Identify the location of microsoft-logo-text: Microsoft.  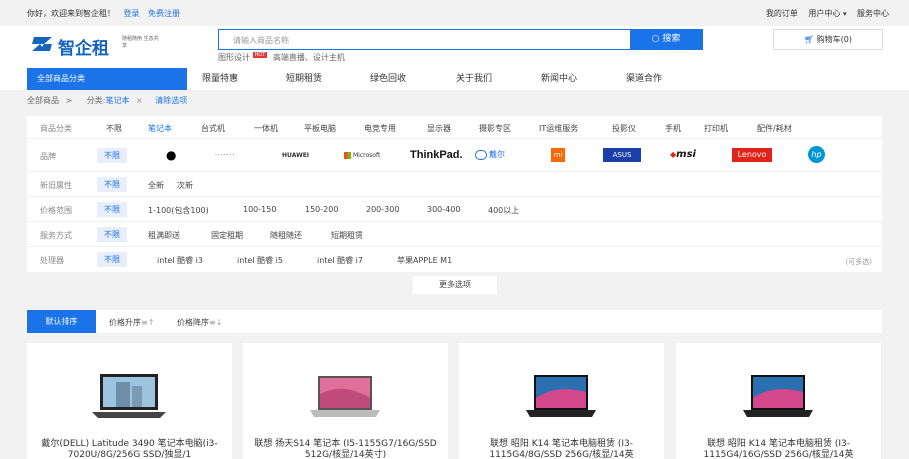
(367, 155).